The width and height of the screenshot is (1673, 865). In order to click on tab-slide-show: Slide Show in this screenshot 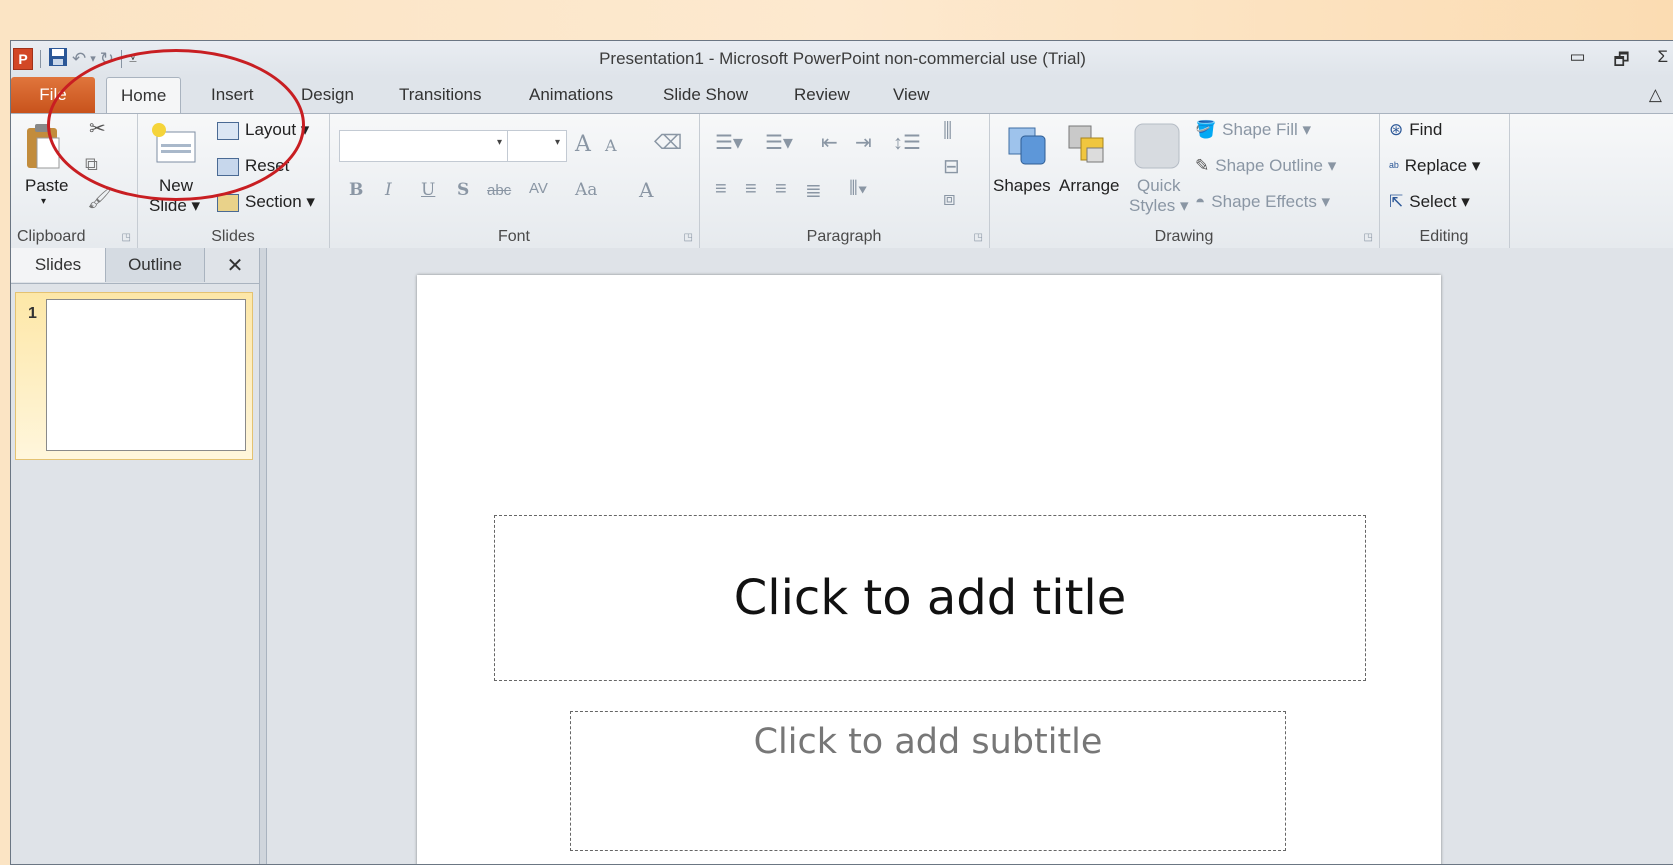, I will do `click(705, 95)`.